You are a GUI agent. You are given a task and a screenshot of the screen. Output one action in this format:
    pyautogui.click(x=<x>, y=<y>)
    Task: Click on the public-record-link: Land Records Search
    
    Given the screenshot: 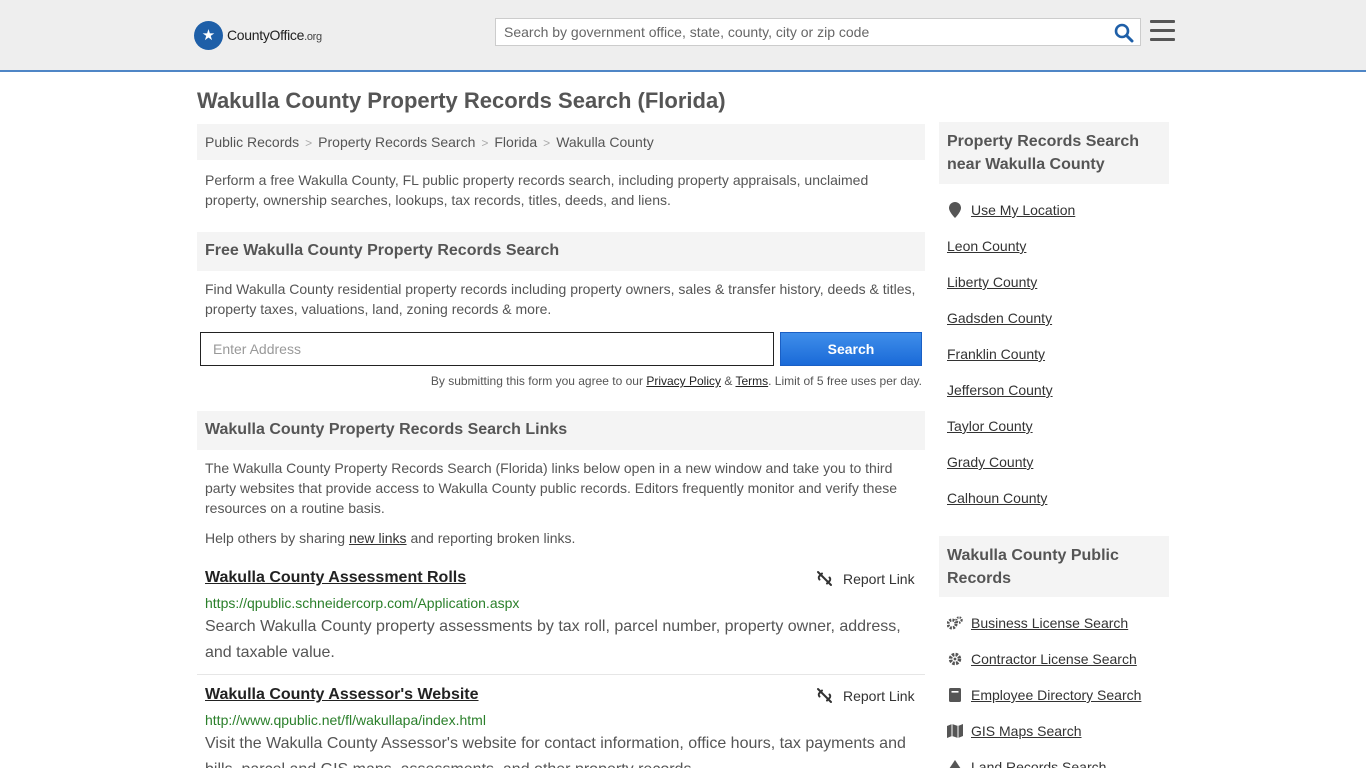 What is the action you would take?
    pyautogui.click(x=1038, y=763)
    